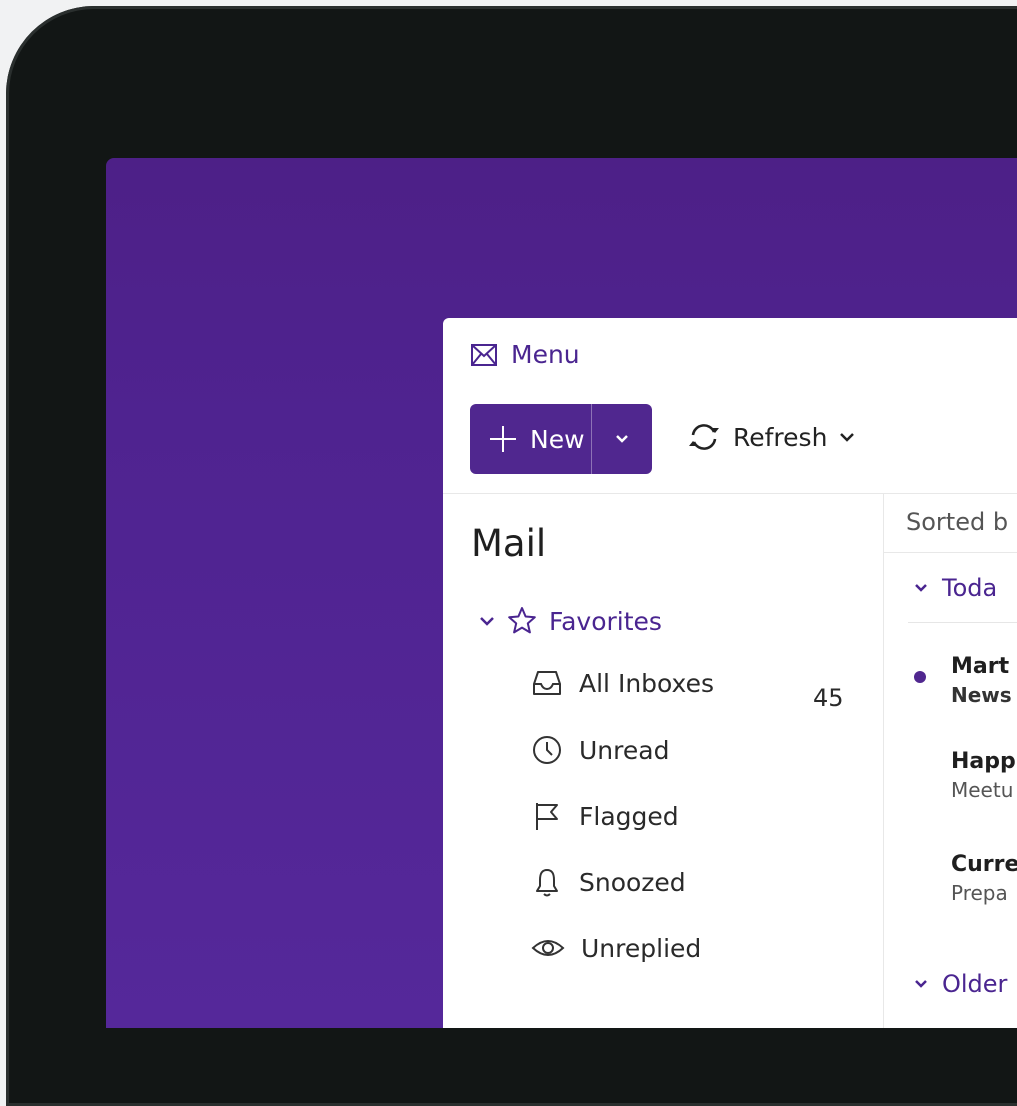  I want to click on clock-icon, so click(547, 750).